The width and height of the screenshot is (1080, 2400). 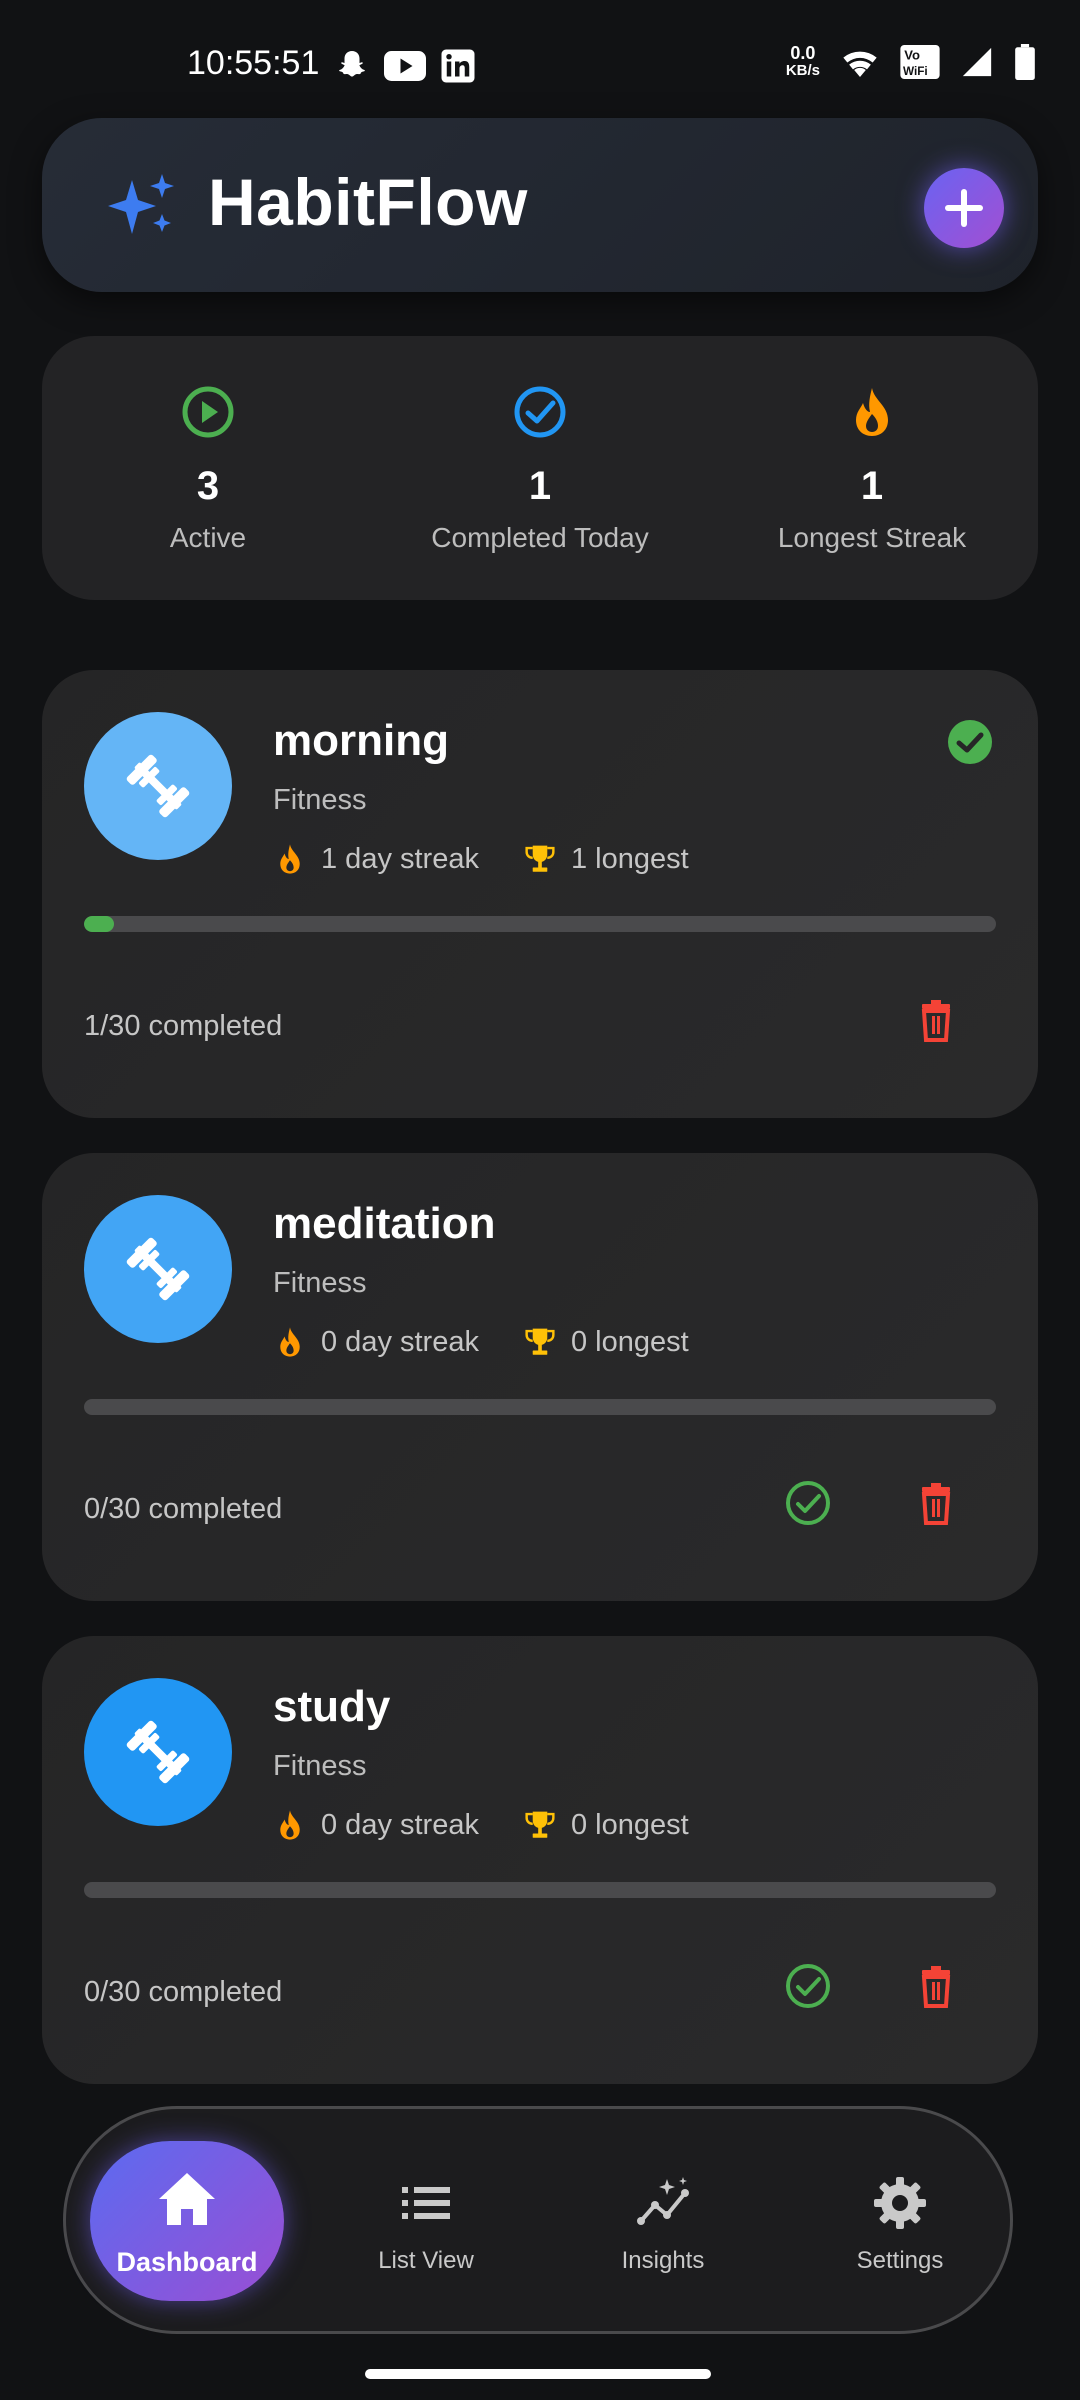 What do you see at coordinates (208, 486) in the screenshot?
I see `stat-active-value: 3` at bounding box center [208, 486].